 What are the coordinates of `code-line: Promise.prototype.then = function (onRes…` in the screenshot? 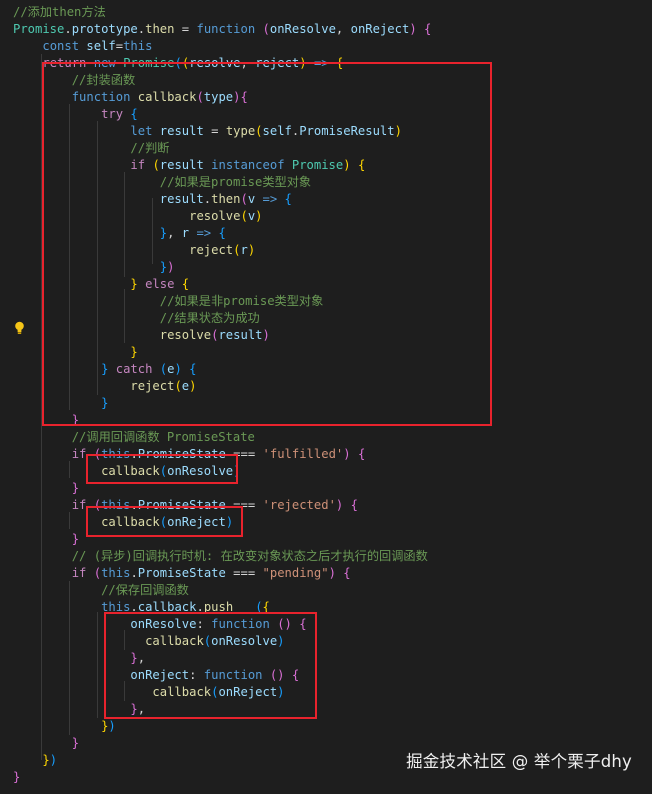 It's located at (222, 29).